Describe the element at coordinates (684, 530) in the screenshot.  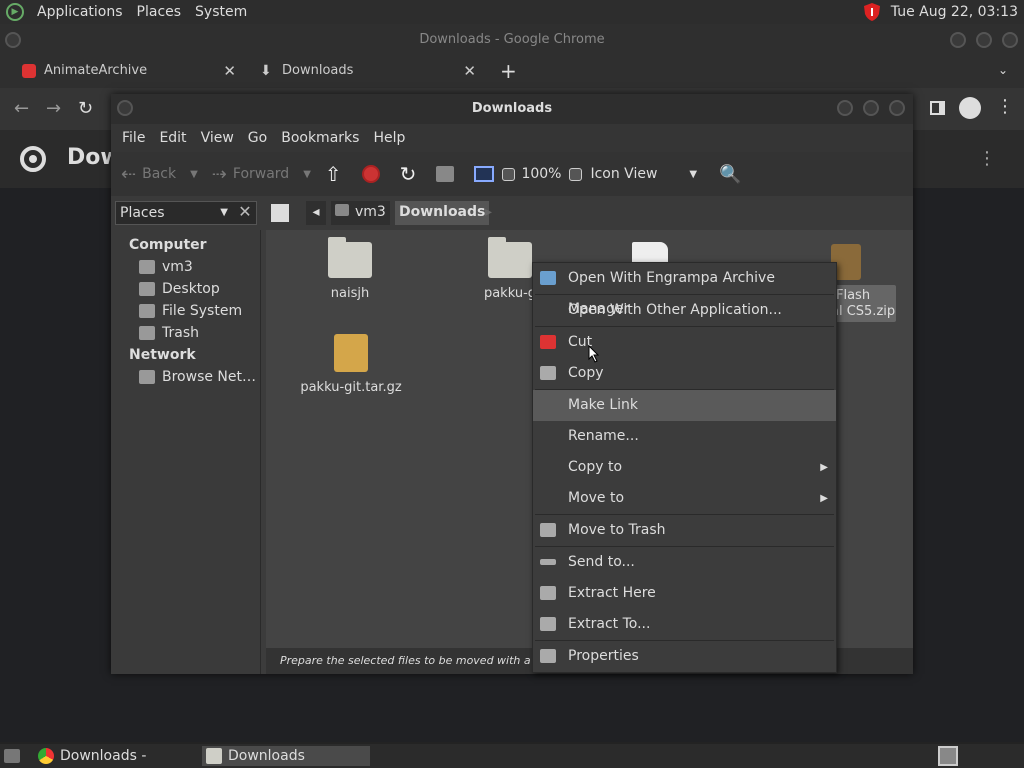
I see `menu-item-move-to-trash: Move to Trash` at that location.